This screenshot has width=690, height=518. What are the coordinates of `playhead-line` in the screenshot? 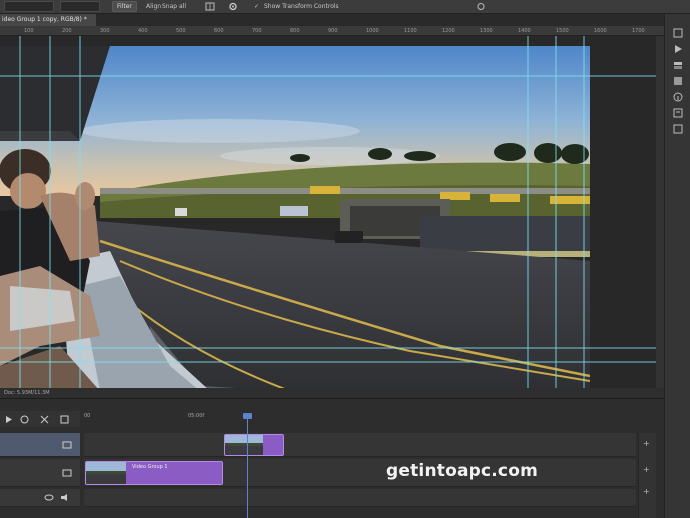 It's located at (247, 465).